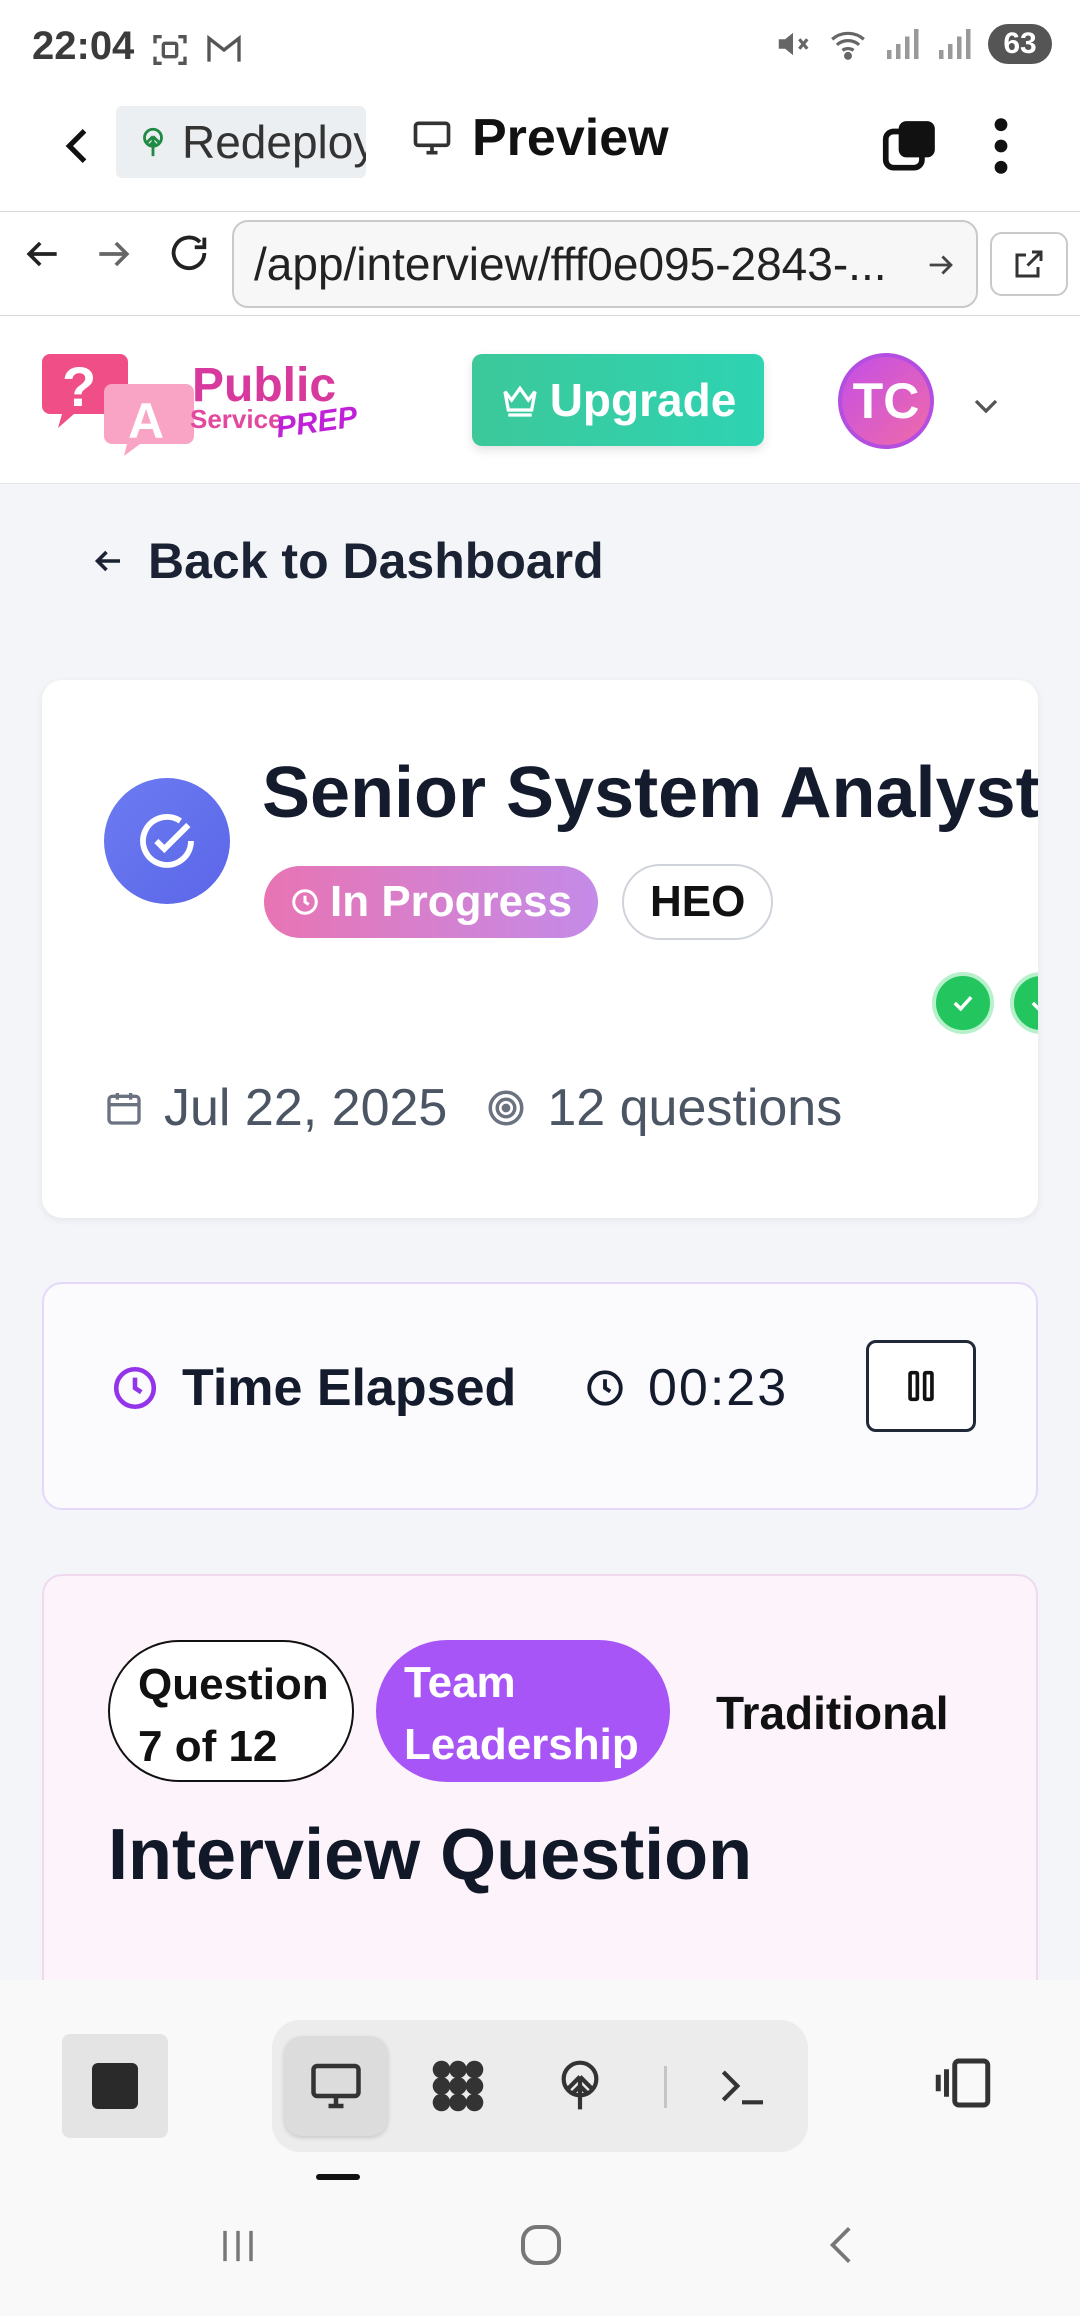  Describe the element at coordinates (986, 406) in the screenshot. I see `chevron-down-icon` at that location.